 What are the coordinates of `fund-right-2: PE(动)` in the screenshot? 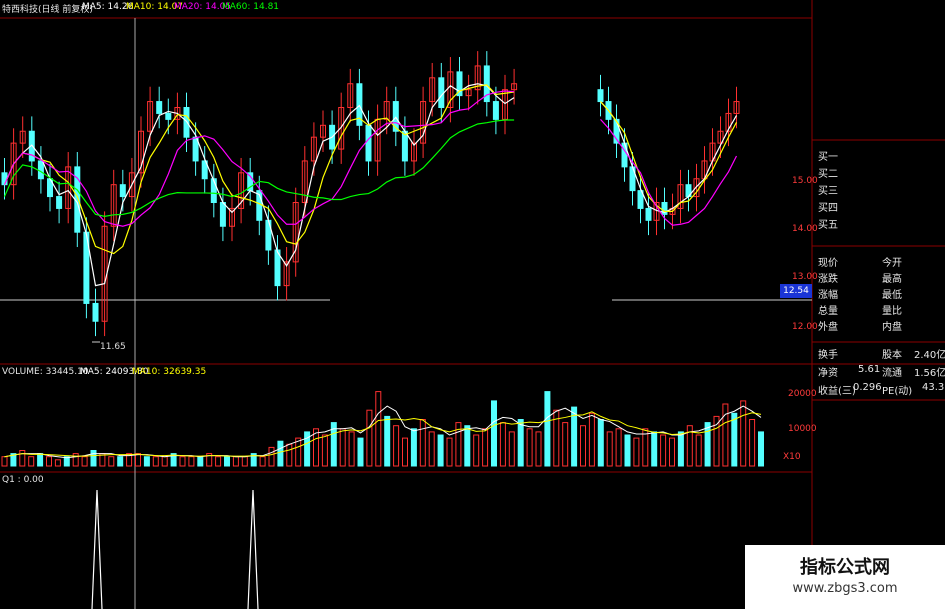 It's located at (897, 391).